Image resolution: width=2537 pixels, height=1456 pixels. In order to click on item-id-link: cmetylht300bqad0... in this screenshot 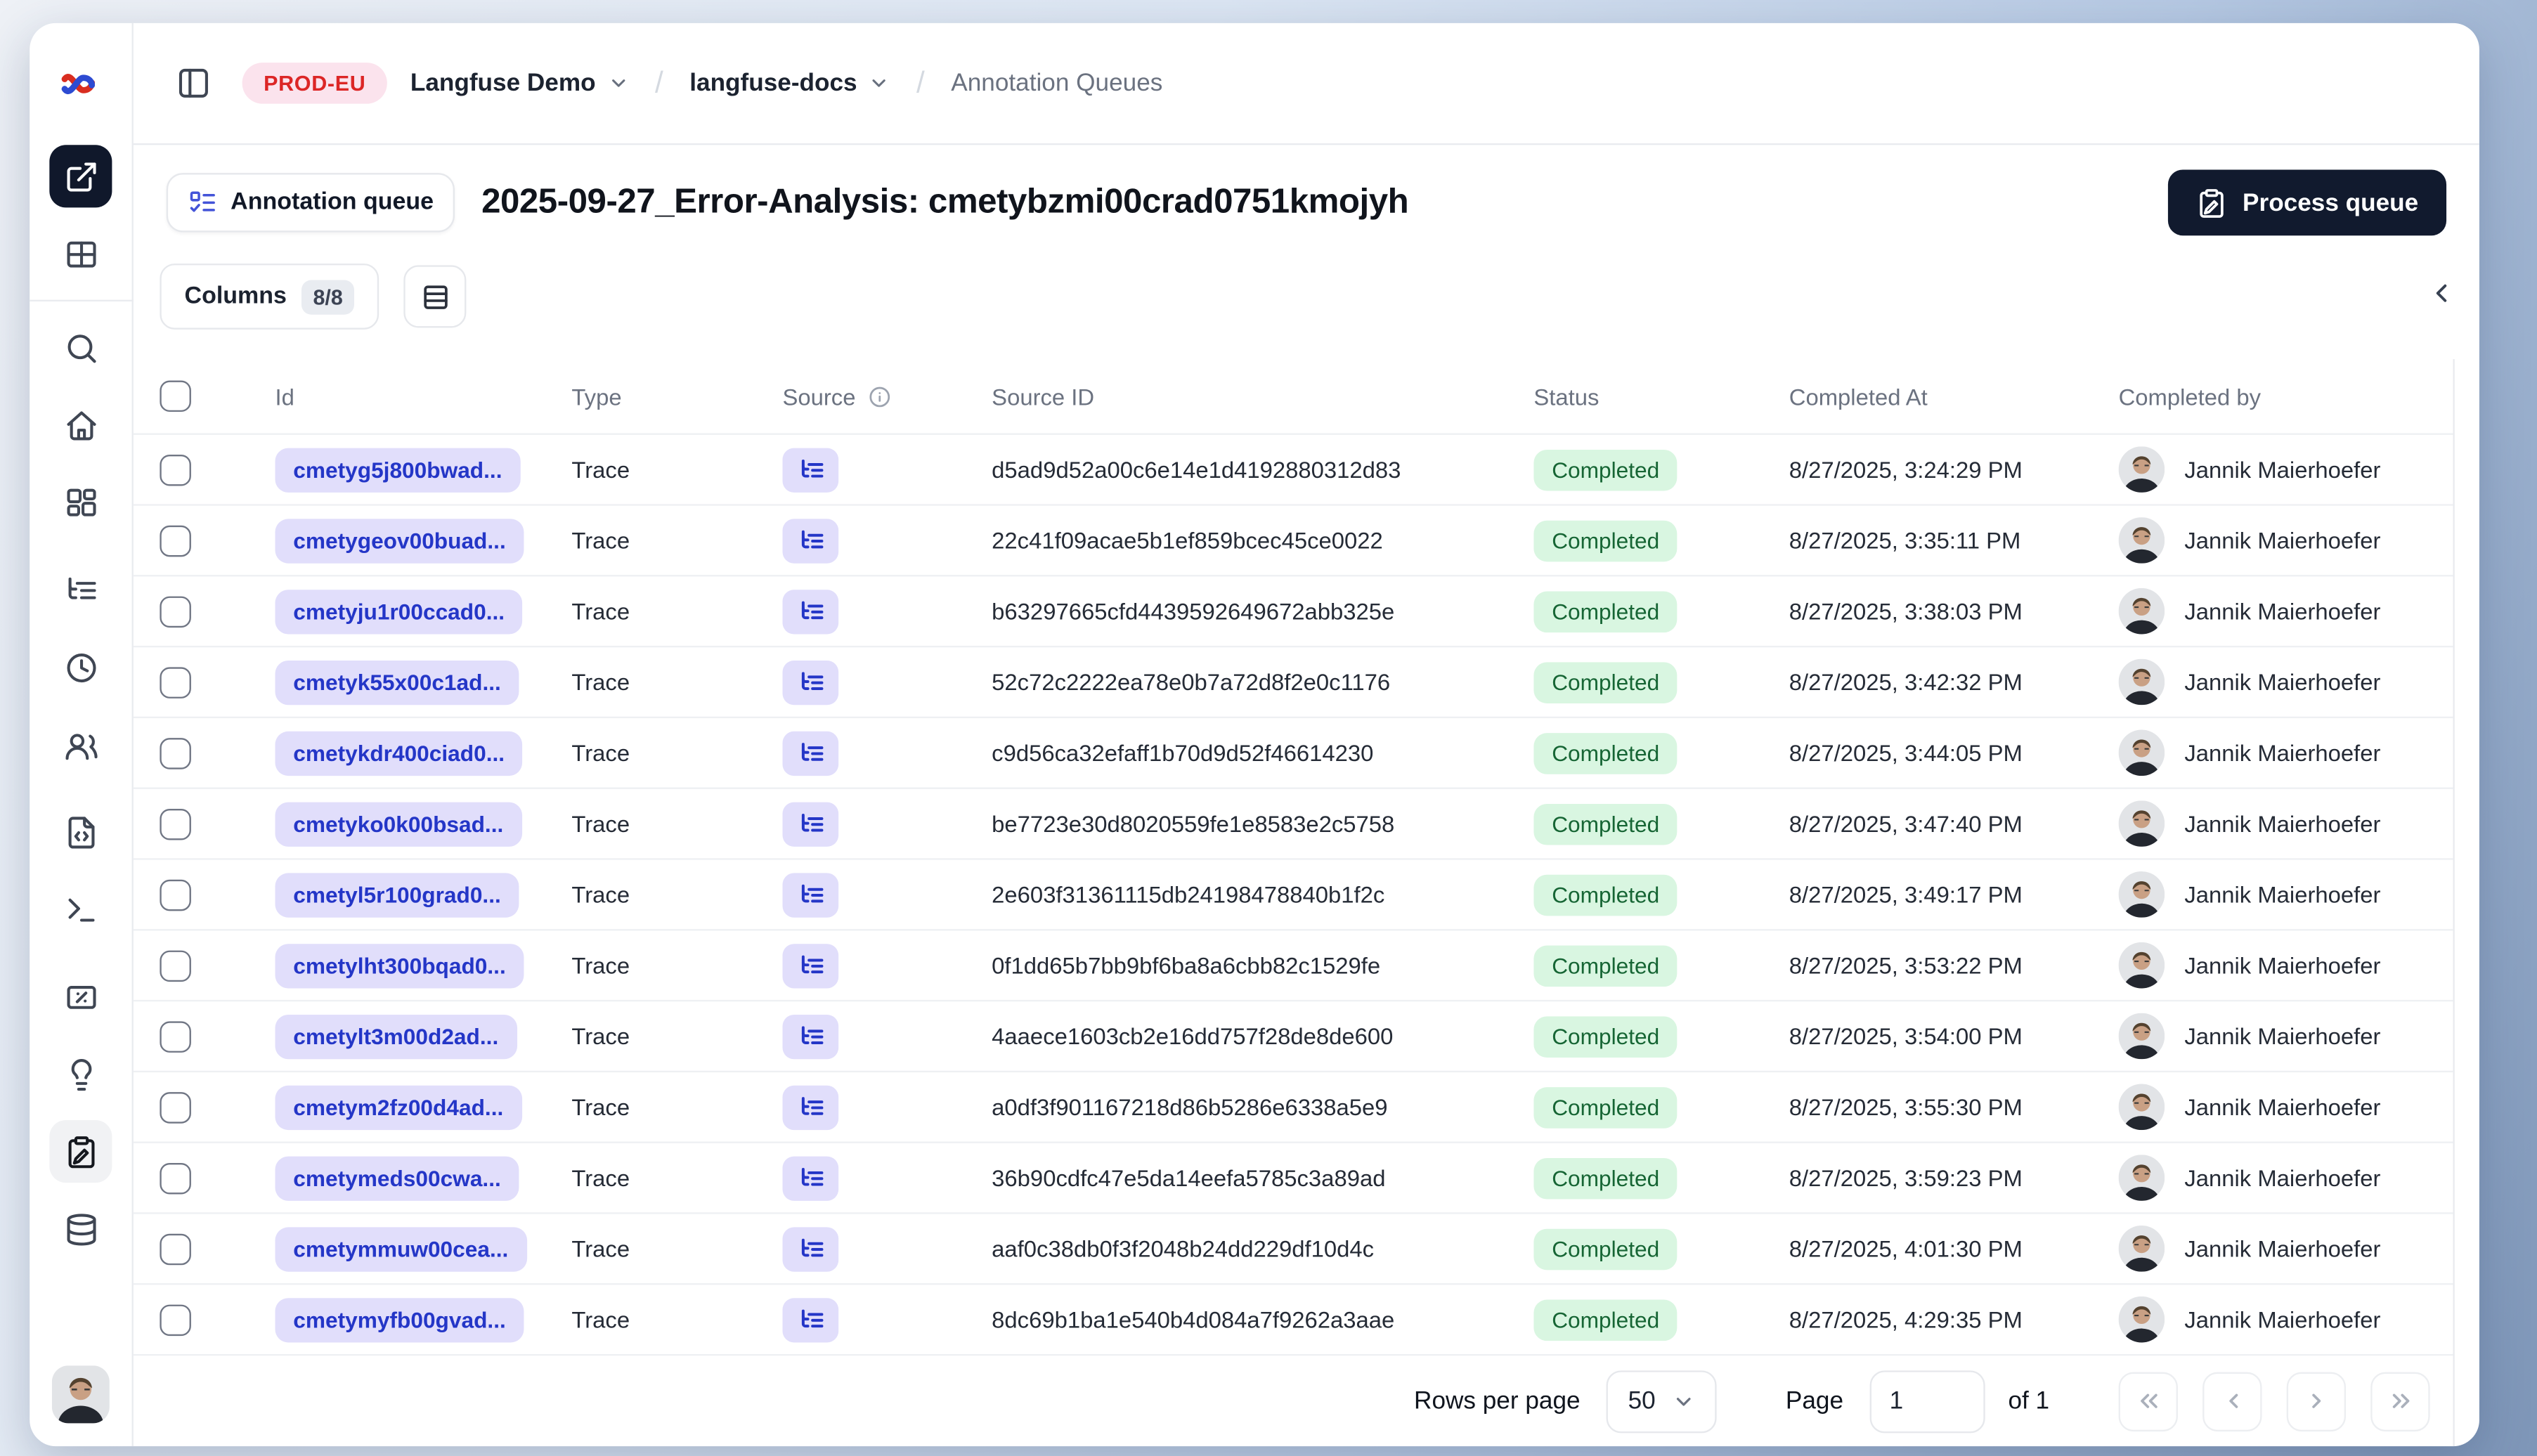, I will do `click(399, 966)`.